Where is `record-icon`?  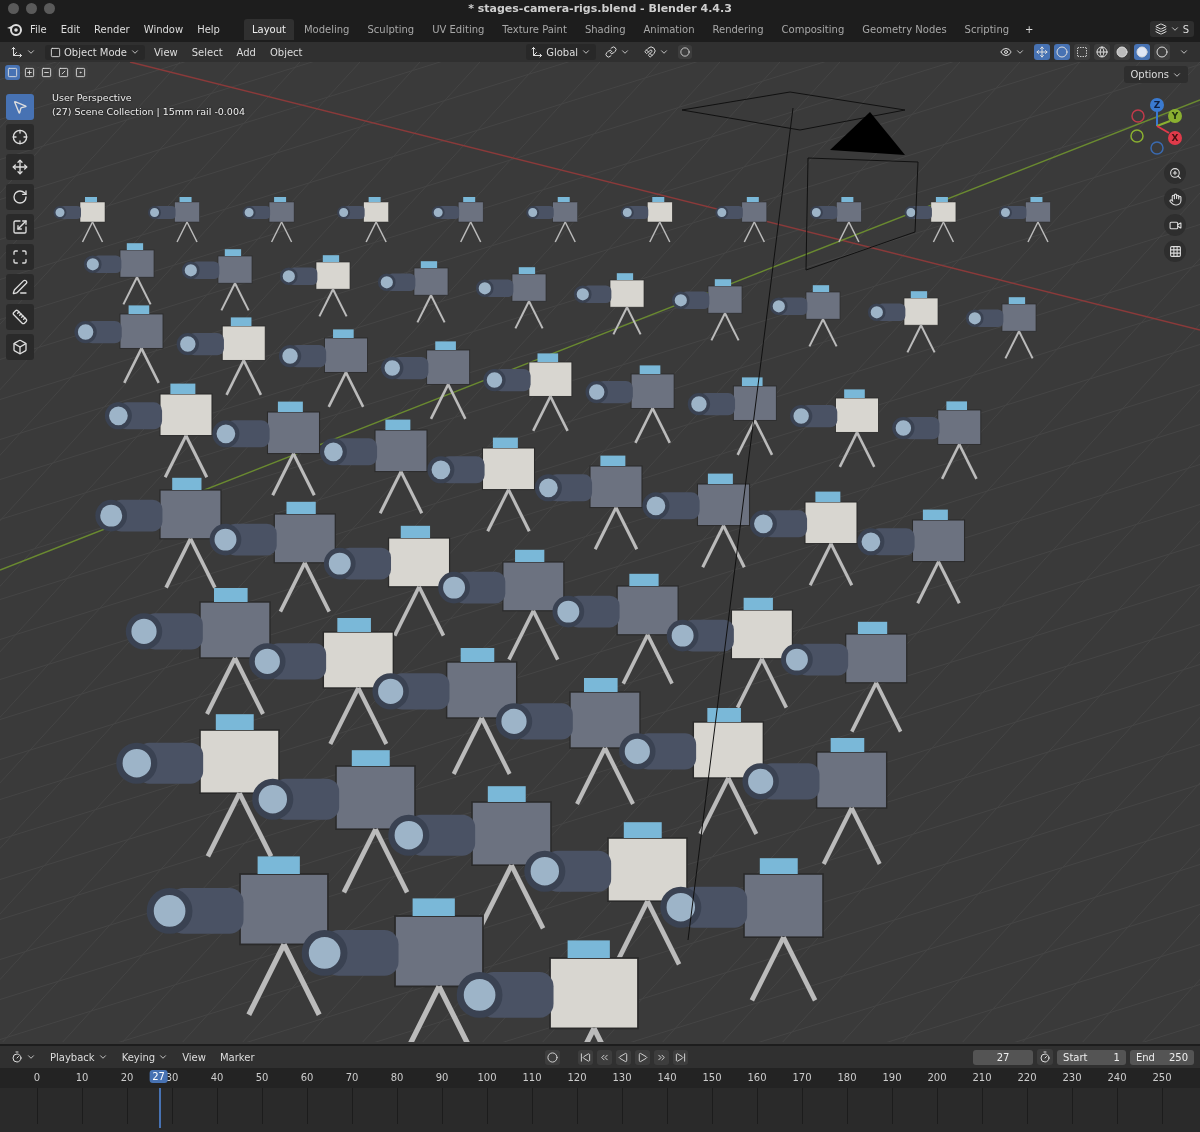
record-icon is located at coordinates (552, 1057).